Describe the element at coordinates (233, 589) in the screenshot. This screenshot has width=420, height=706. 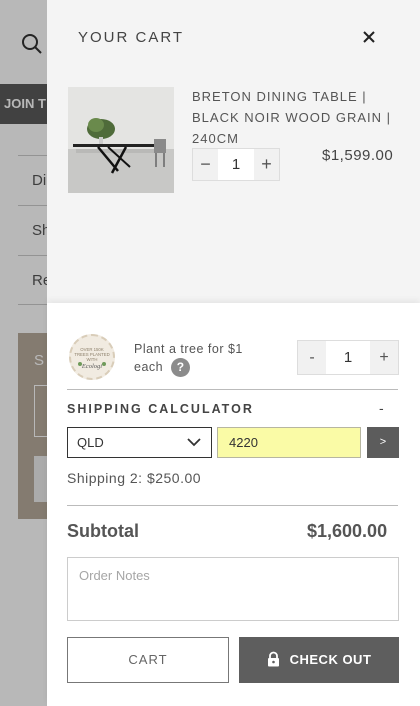
I see `order-notes-field` at that location.